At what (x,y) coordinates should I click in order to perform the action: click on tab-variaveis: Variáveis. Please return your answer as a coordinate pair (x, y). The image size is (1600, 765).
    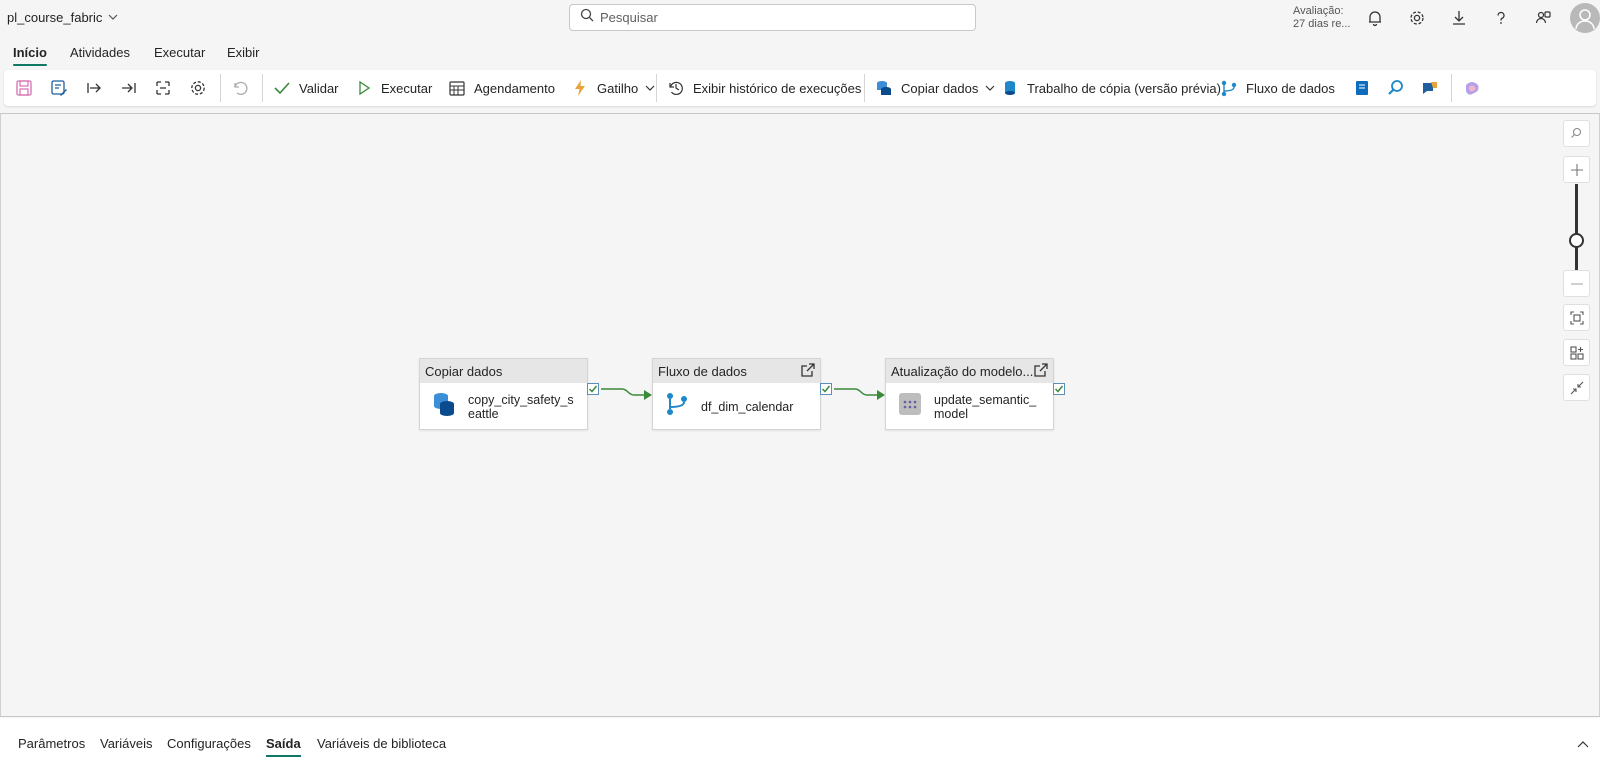
    Looking at the image, I should click on (126, 743).